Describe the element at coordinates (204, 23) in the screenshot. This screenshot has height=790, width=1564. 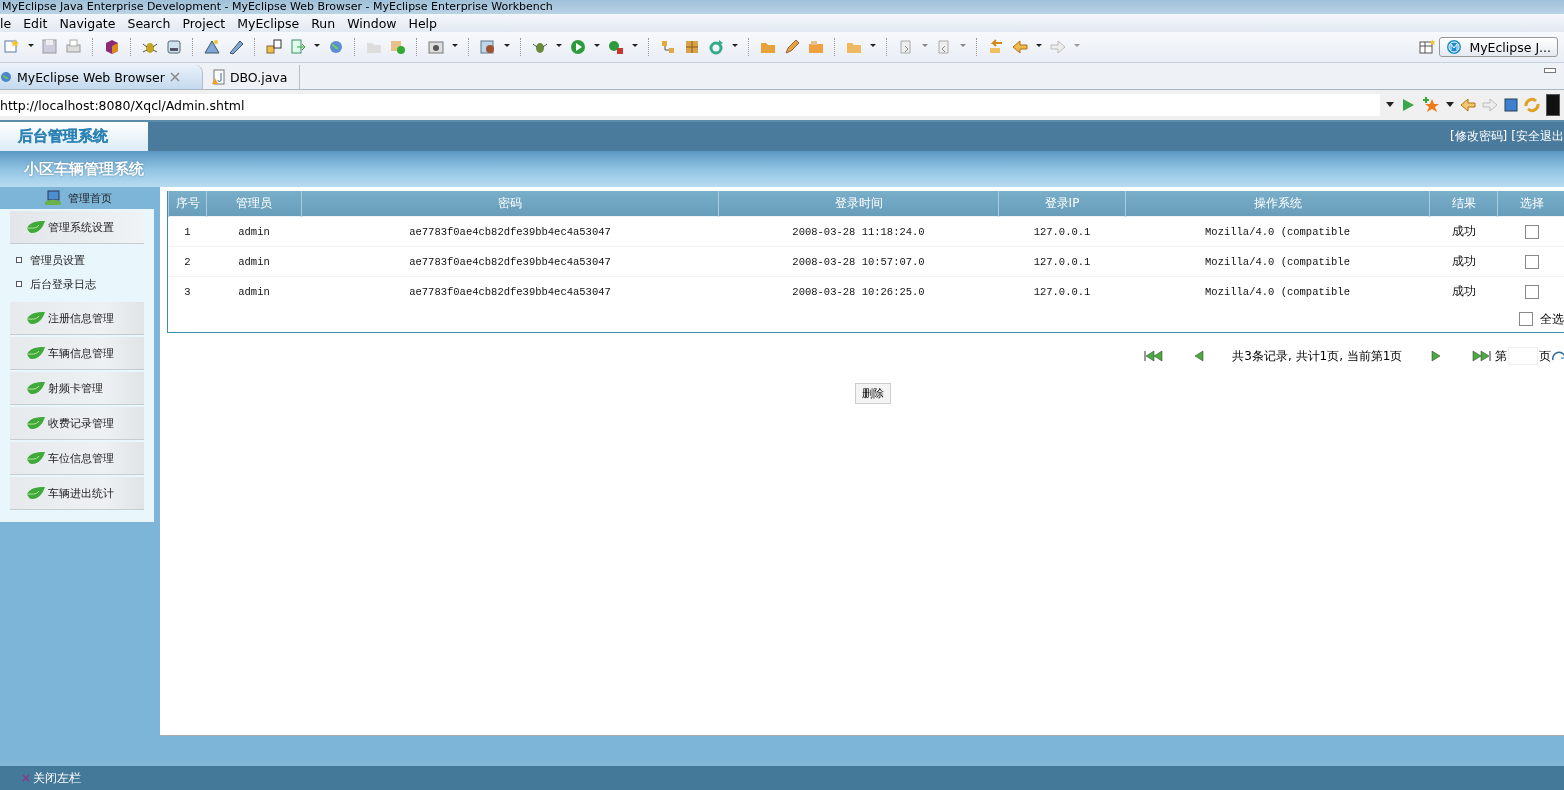
I see `menu-item: Project` at that location.